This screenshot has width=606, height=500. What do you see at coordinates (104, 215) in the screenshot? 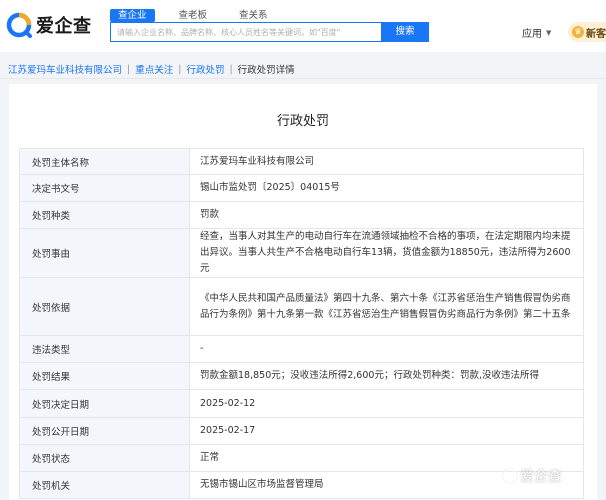
I see `row-label: 处罚种类` at bounding box center [104, 215].